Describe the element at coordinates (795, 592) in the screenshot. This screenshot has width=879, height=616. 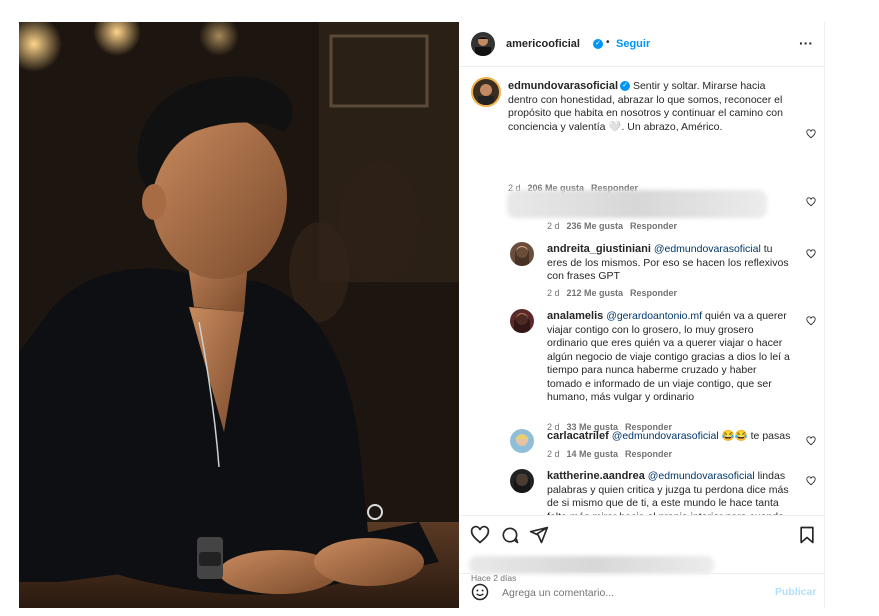
I see `publish-button: Publicar` at that location.